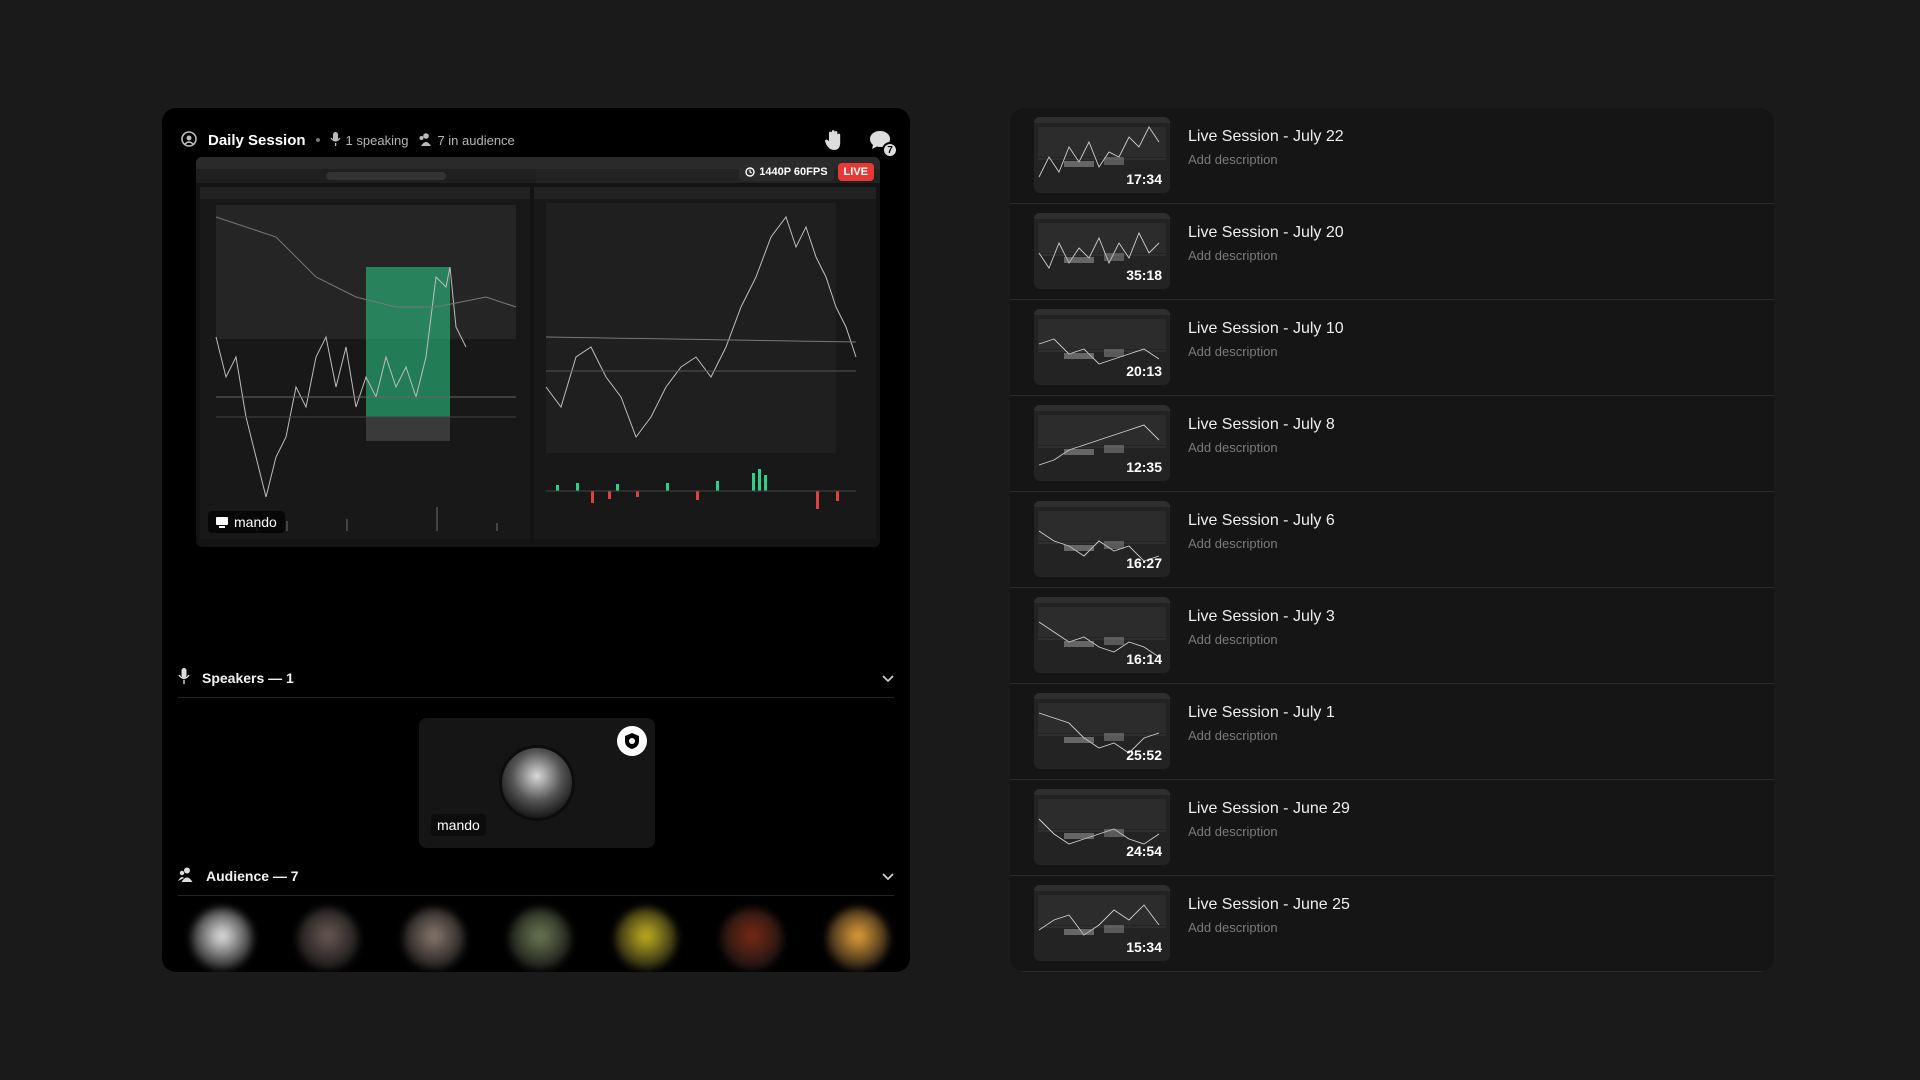 The height and width of the screenshot is (1080, 1920). I want to click on session-title: Live Session - July 20, so click(1266, 233).